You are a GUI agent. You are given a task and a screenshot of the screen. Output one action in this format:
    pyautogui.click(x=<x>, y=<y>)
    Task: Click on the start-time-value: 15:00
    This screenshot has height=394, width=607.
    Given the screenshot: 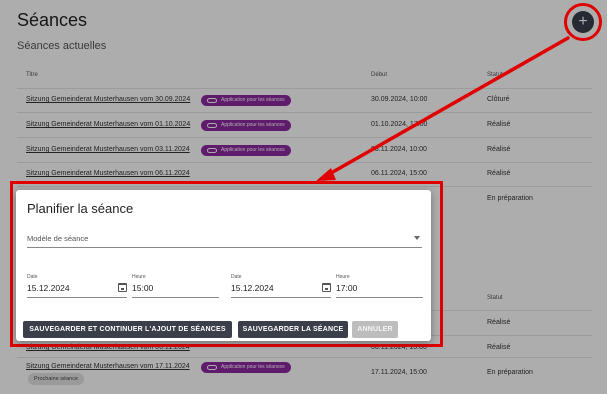 What is the action you would take?
    pyautogui.click(x=143, y=288)
    